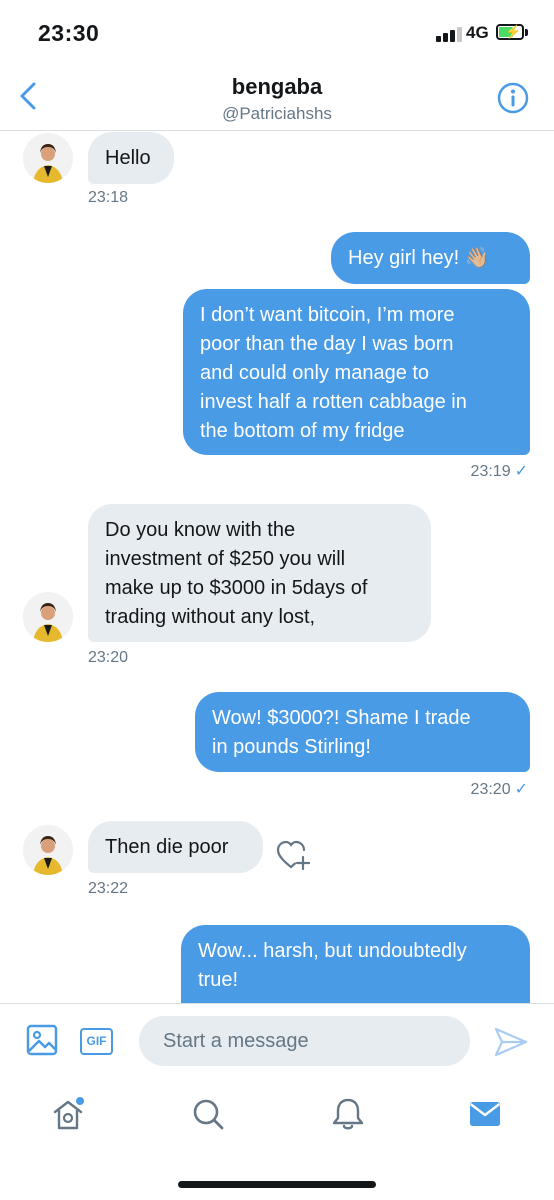  I want to click on message-timestamp: 23:18, so click(108, 197).